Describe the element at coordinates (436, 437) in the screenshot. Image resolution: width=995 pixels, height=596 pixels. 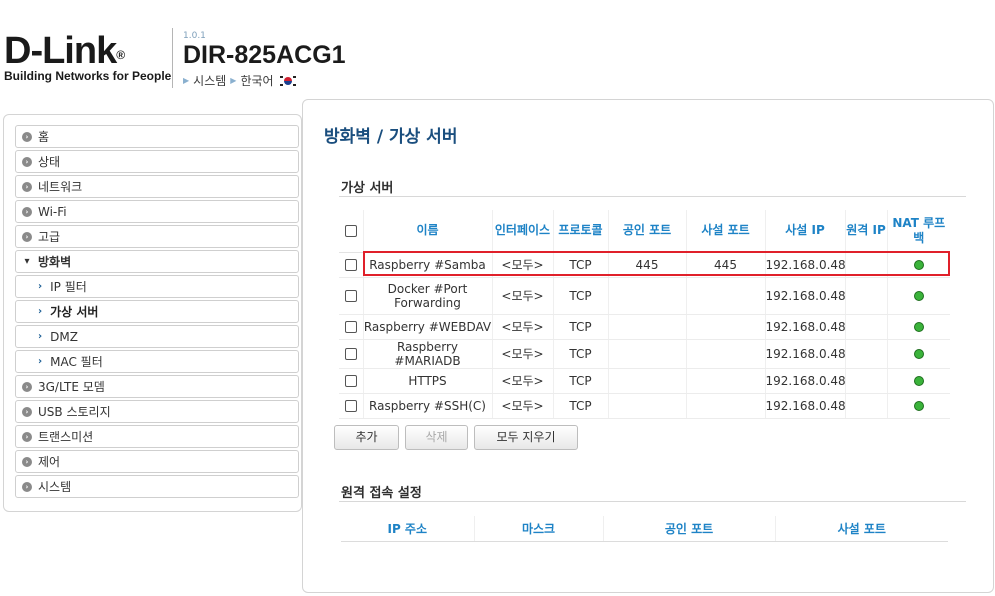
I see `delete-button: 삭제` at that location.